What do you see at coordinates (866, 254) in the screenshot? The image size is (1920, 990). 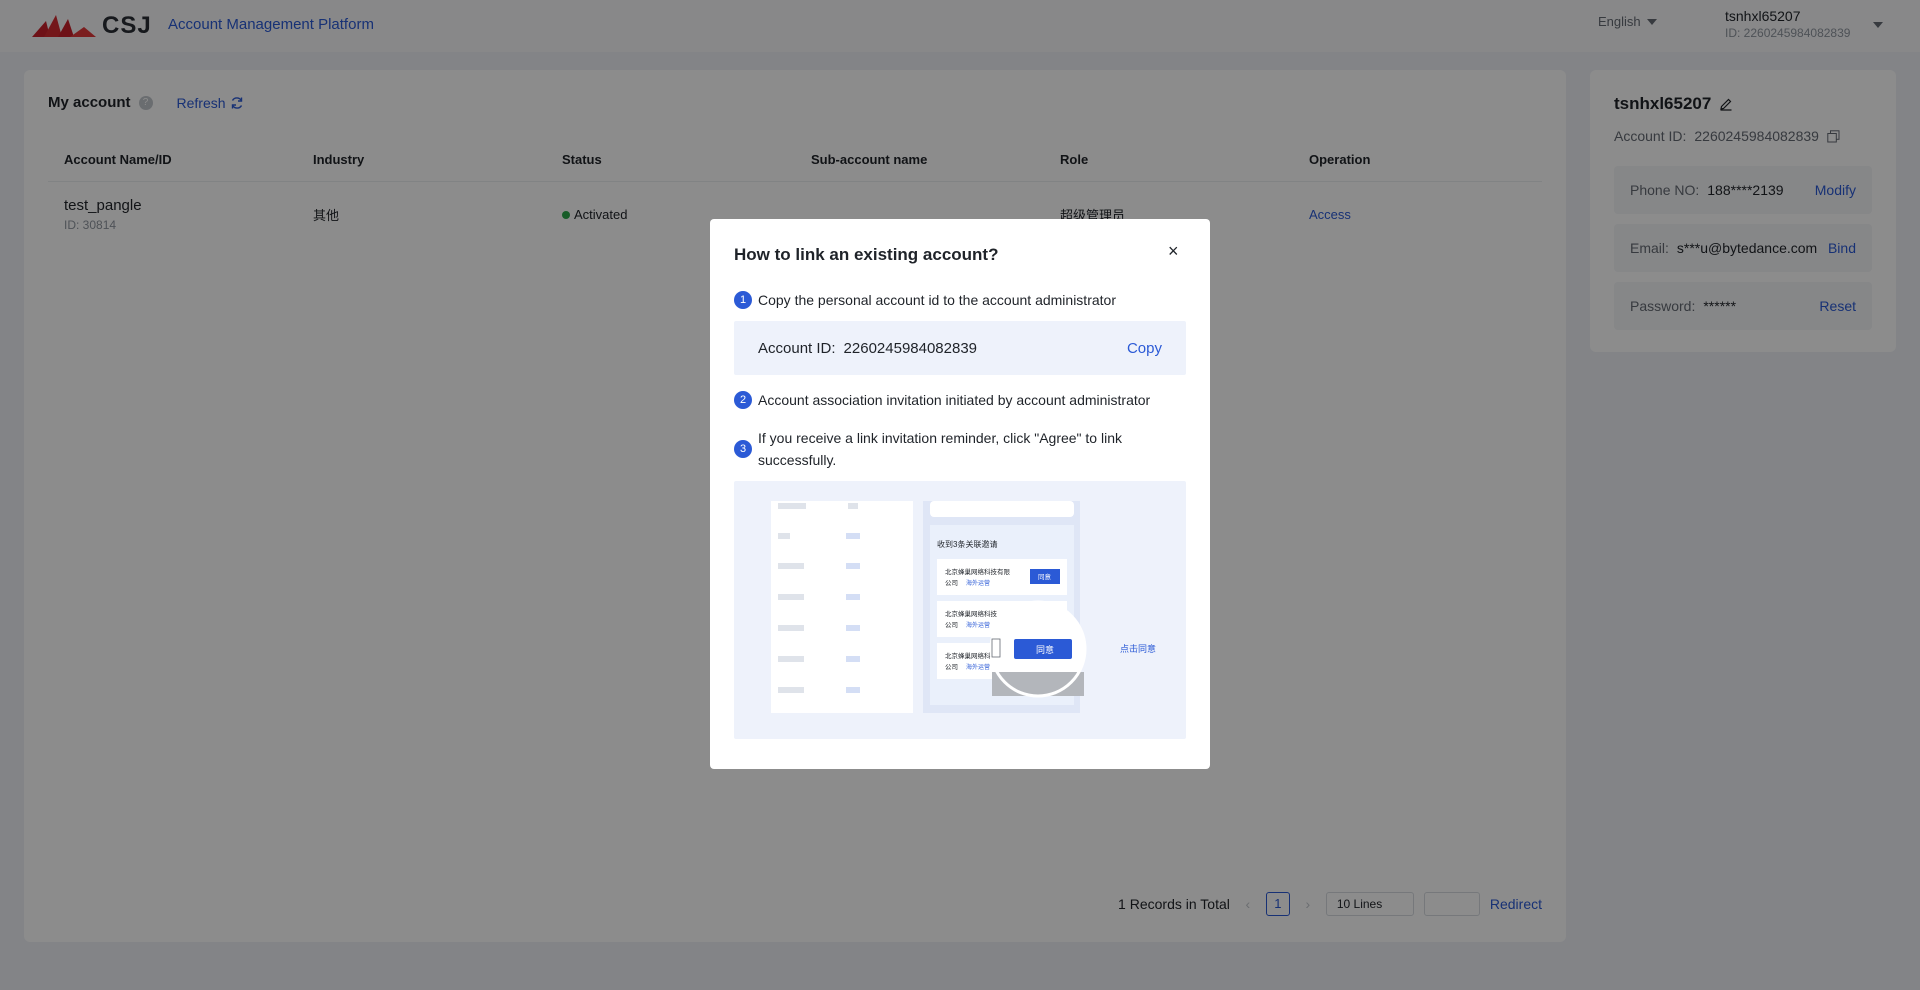 I see `dialog-title: How to link an existing account?` at bounding box center [866, 254].